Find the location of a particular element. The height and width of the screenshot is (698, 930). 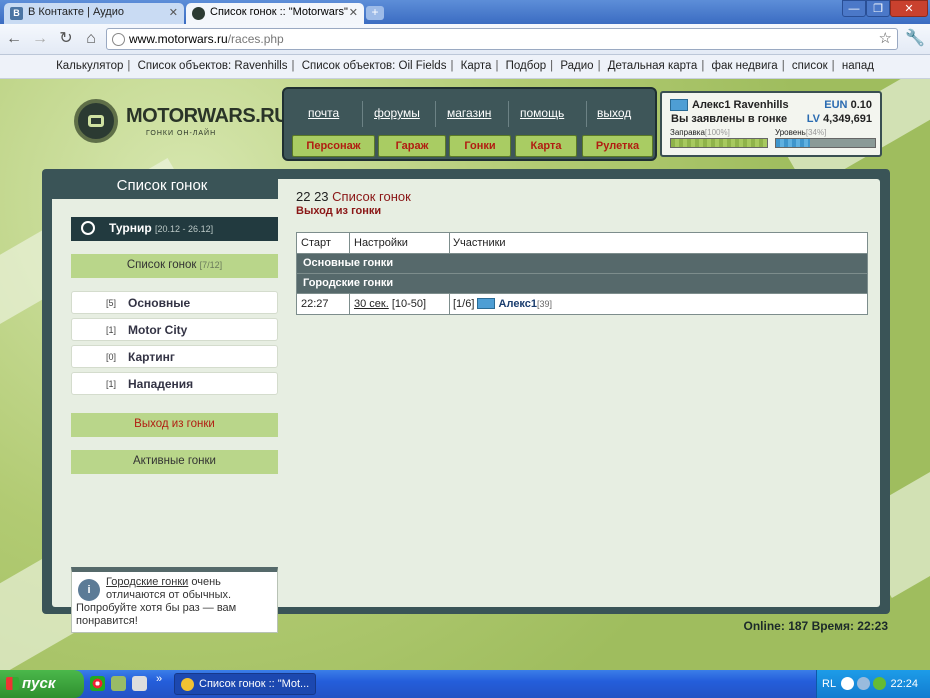

category-count: [5] is located at coordinates (111, 303).